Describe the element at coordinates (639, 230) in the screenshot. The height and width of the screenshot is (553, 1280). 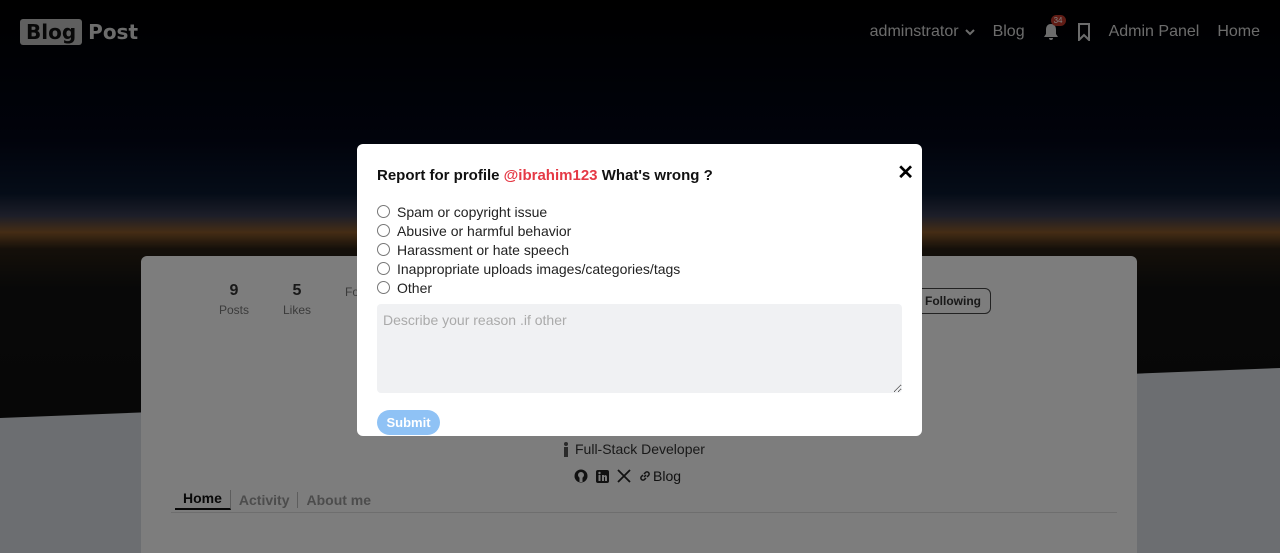
I see `option-abusive: Abusive or harmful behavior` at that location.